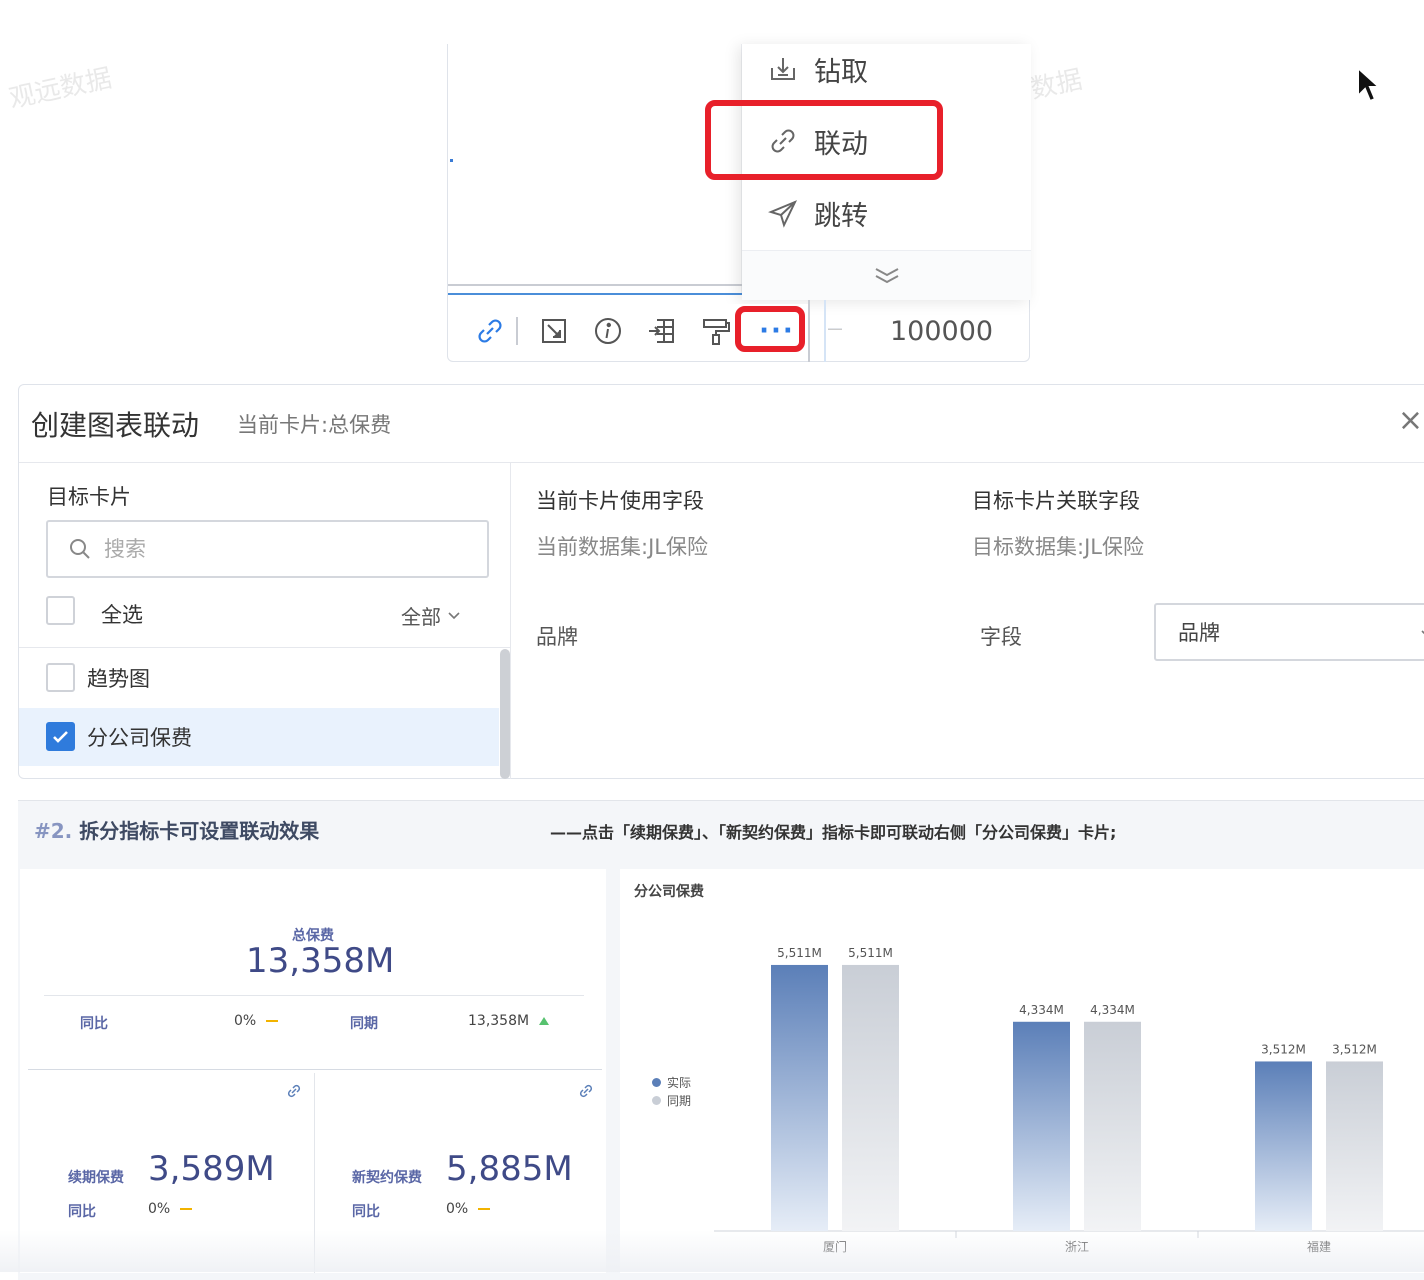 This screenshot has width=1424, height=1280. I want to click on toolbar-info-button, so click(608, 331).